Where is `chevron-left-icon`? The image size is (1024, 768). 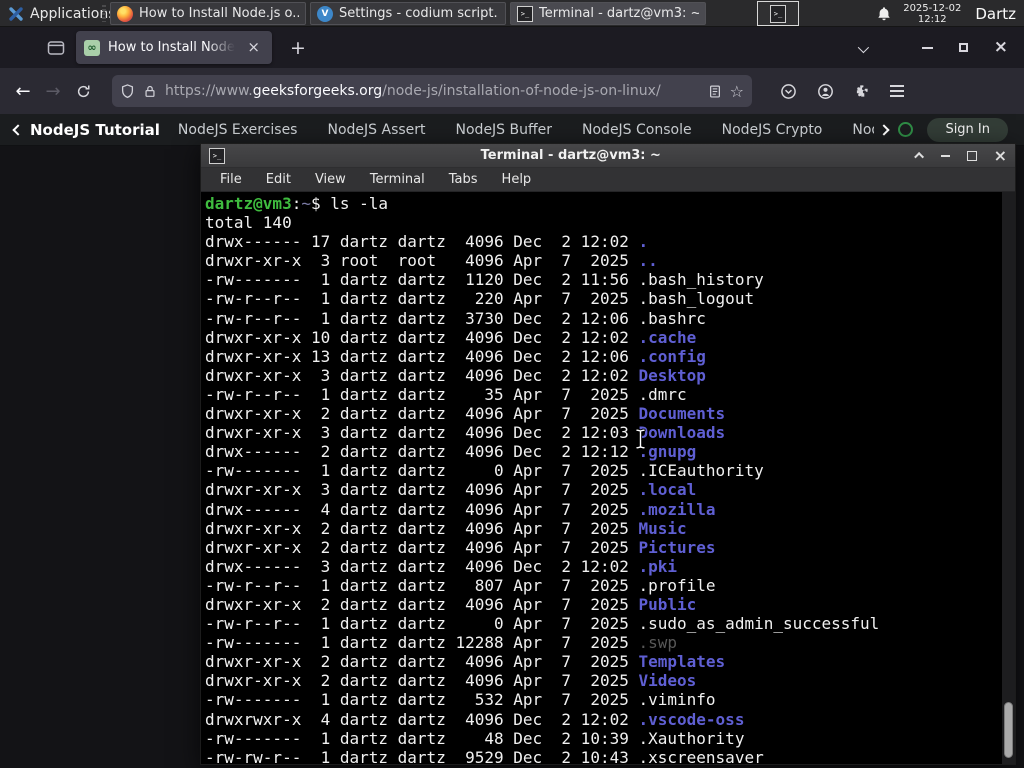 chevron-left-icon is located at coordinates (18, 129).